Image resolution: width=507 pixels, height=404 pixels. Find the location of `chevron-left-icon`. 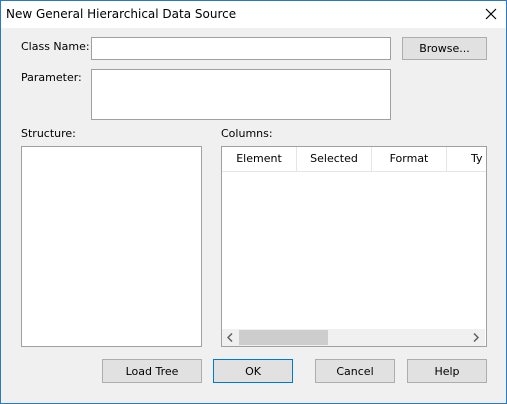

chevron-left-icon is located at coordinates (230, 337).